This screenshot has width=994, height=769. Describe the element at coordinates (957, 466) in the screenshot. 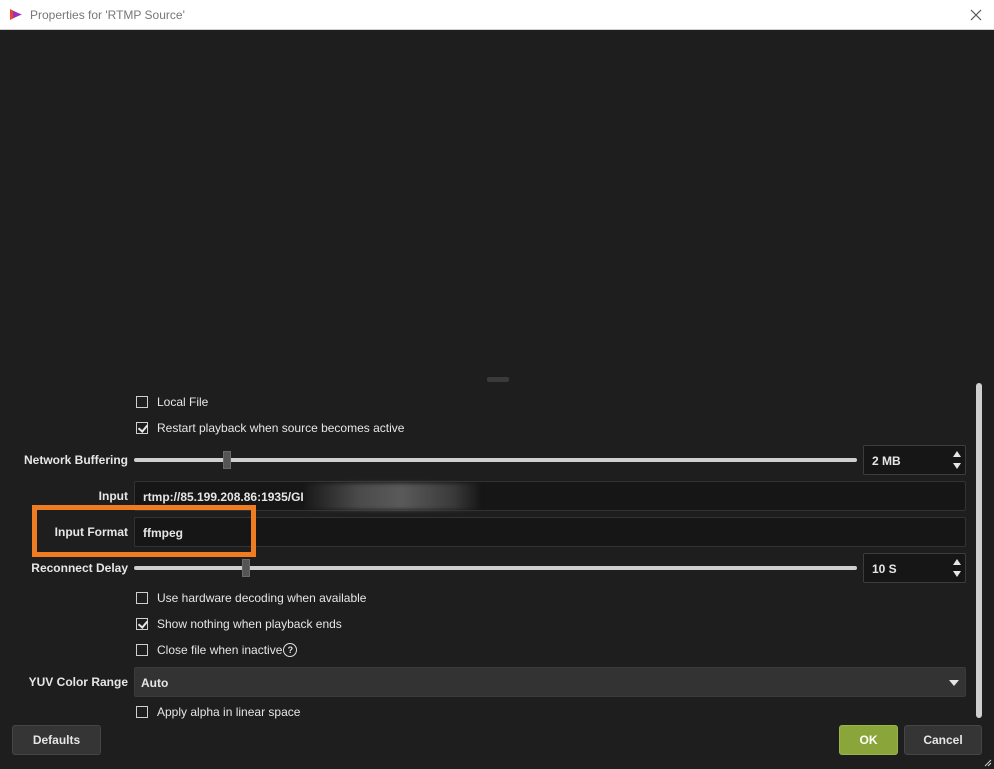

I see `network-buffering-down-icon` at that location.